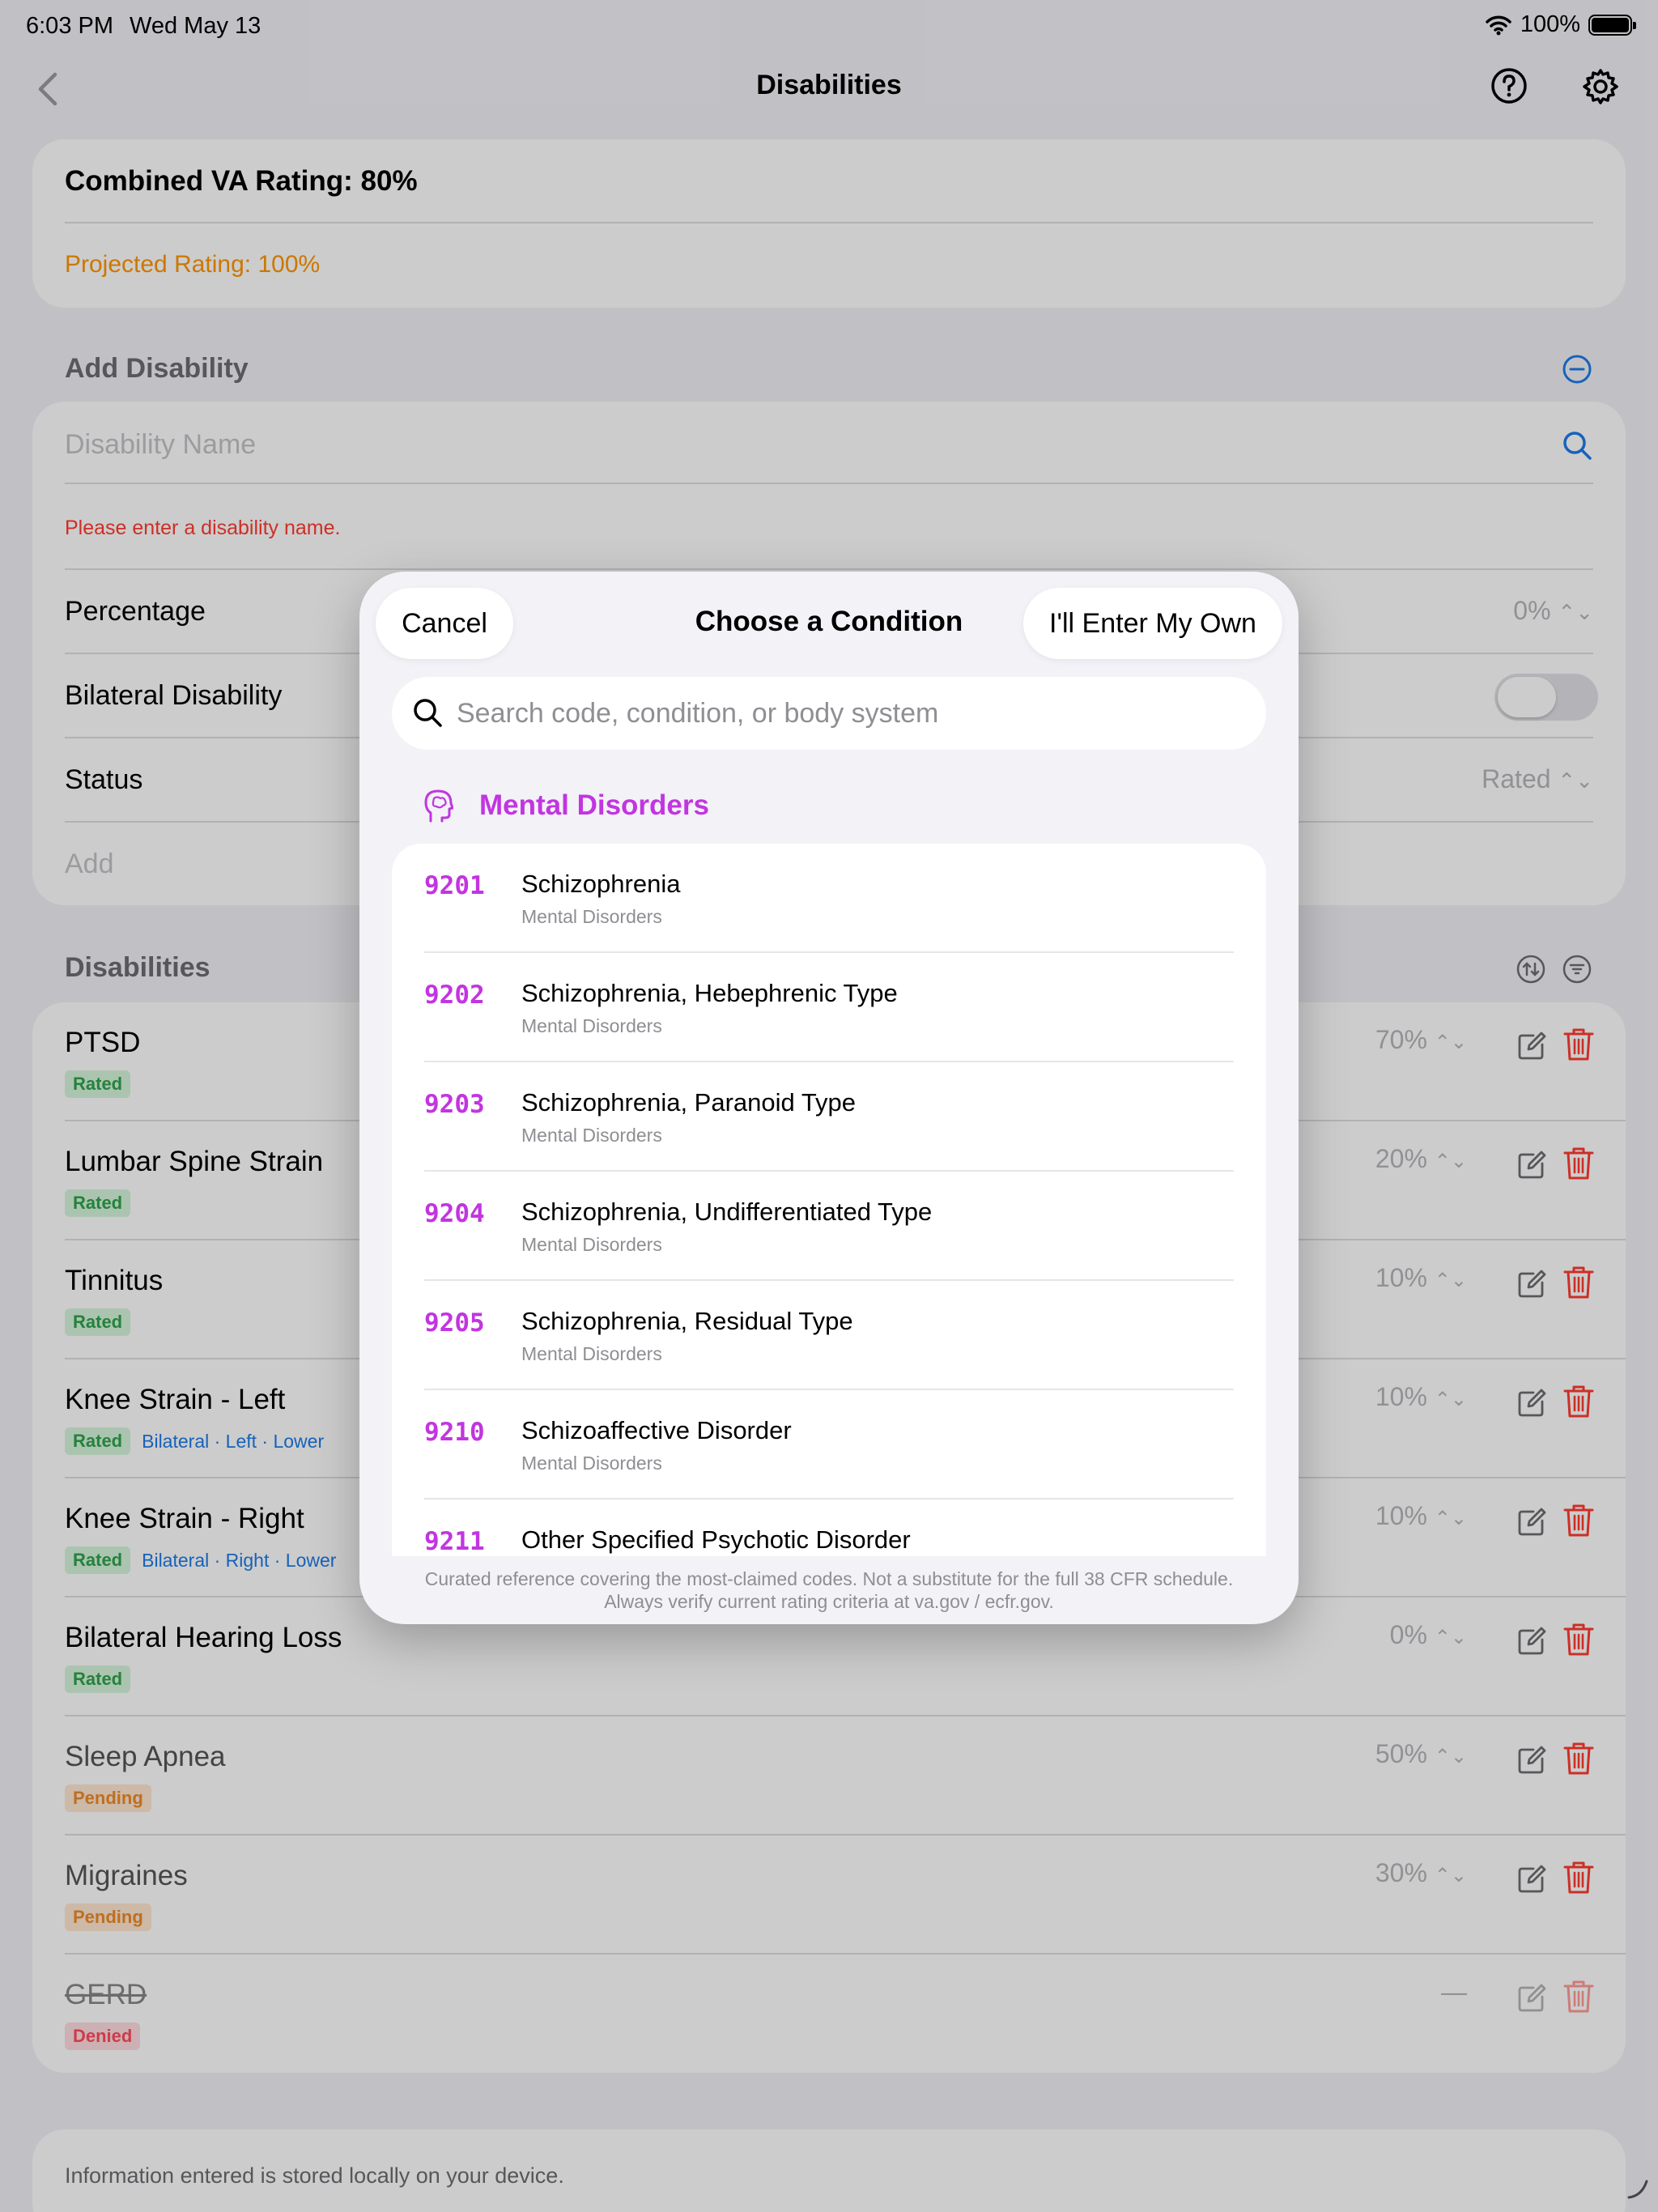 This screenshot has width=1658, height=2212. Describe the element at coordinates (454, 995) in the screenshot. I see `condition-code: 9202` at that location.